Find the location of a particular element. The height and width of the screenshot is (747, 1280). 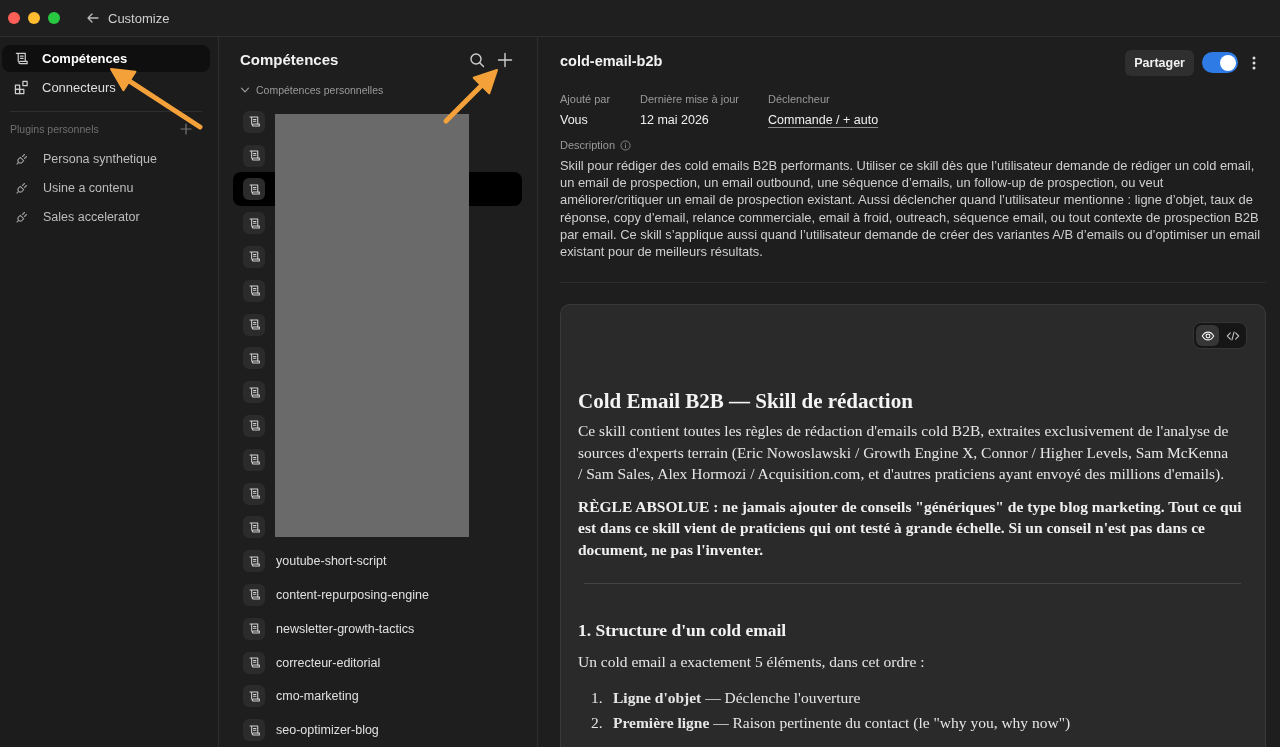

list-number: 2. is located at coordinates (597, 722).